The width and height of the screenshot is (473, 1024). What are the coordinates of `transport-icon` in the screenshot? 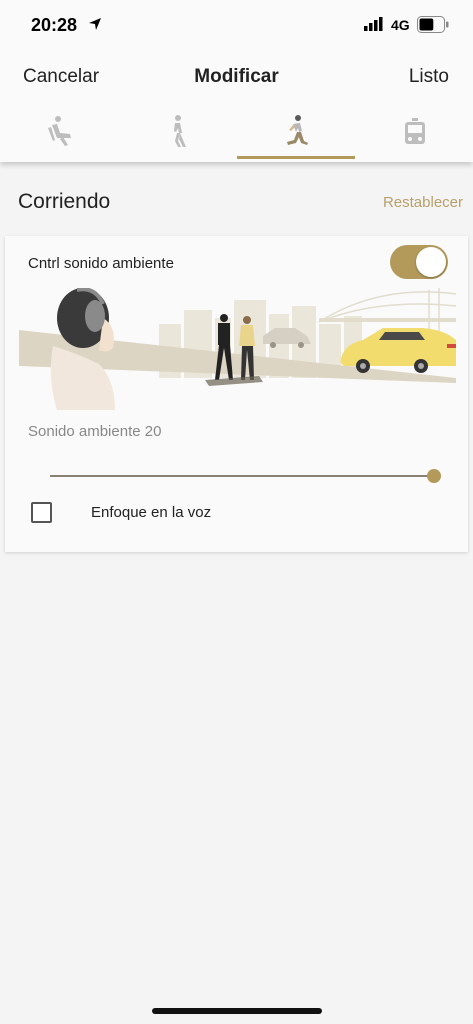 It's located at (415, 131).